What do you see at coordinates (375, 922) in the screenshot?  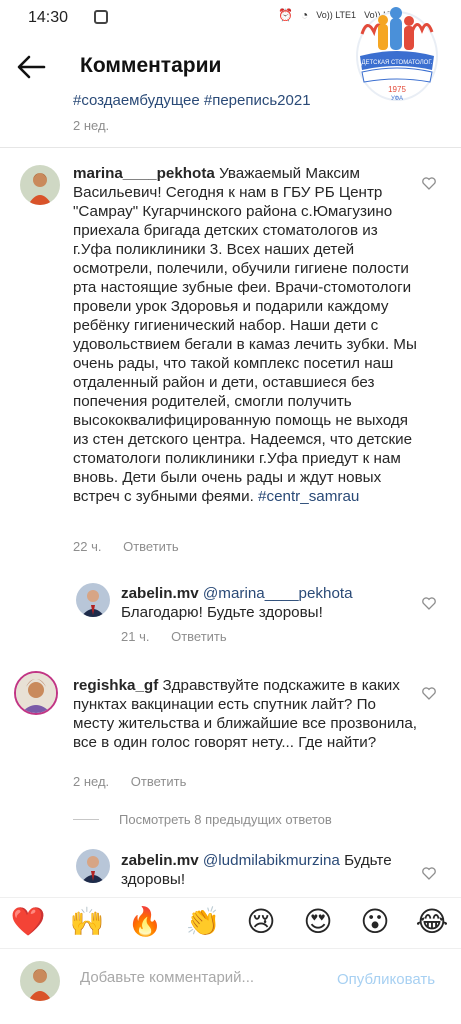 I see `emoji-surprised: 😮` at bounding box center [375, 922].